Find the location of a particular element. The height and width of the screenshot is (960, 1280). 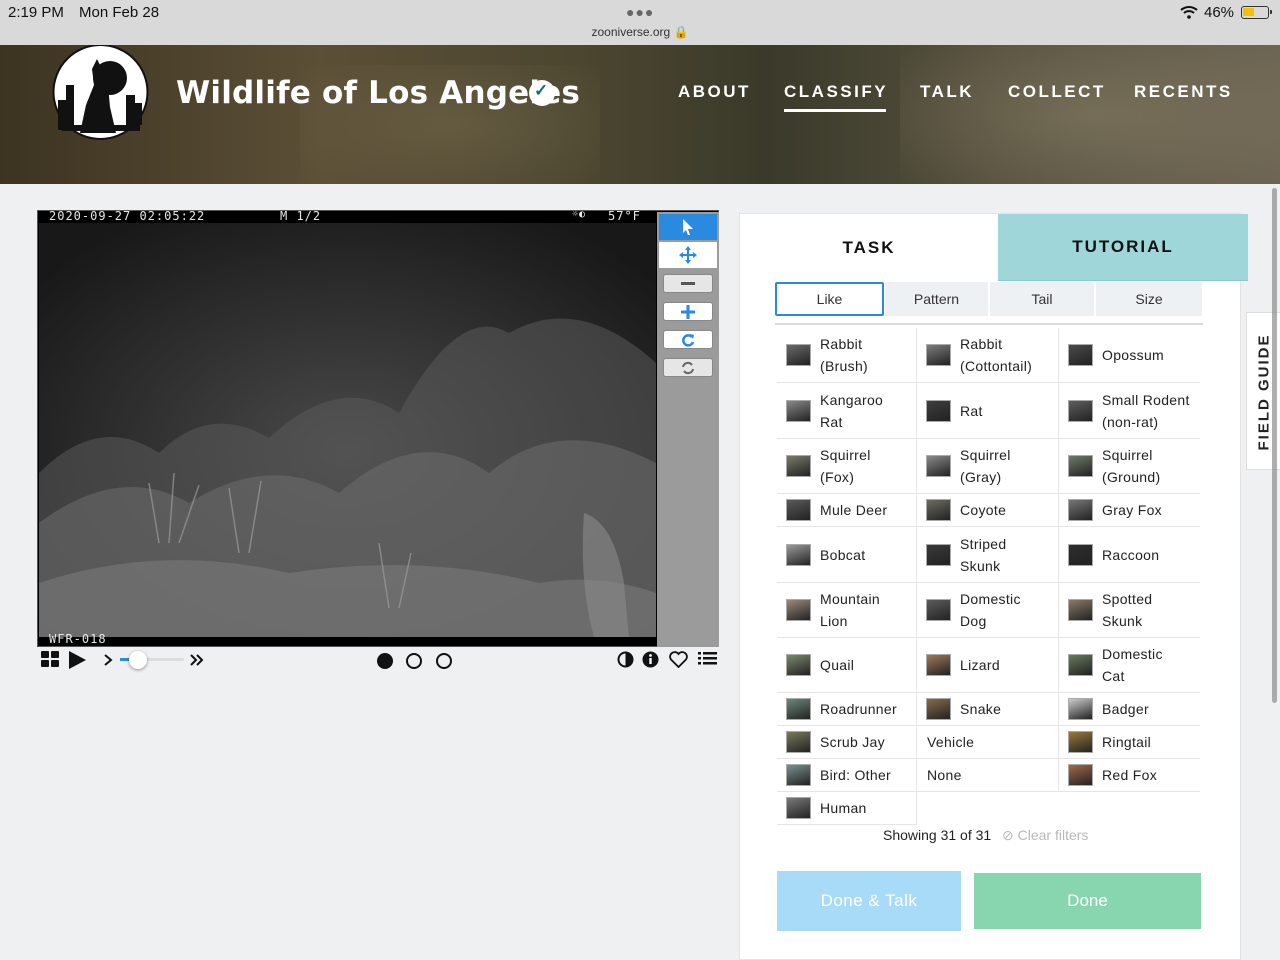

annotate-pointer-icon is located at coordinates (688, 227).